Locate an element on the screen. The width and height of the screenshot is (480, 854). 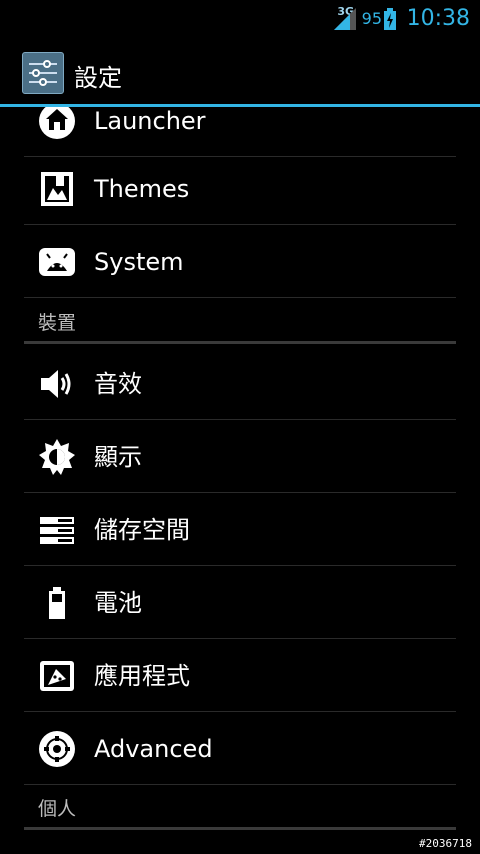
apps-icon is located at coordinates (57, 676).